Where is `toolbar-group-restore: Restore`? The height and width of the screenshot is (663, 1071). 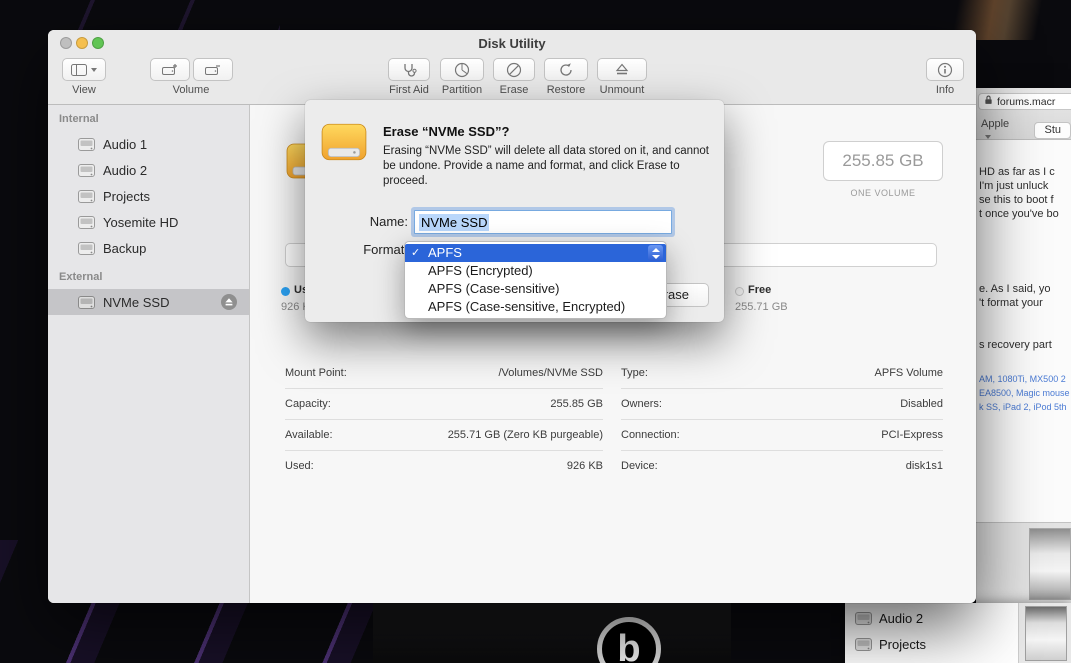
toolbar-group-restore: Restore is located at coordinates (566, 77).